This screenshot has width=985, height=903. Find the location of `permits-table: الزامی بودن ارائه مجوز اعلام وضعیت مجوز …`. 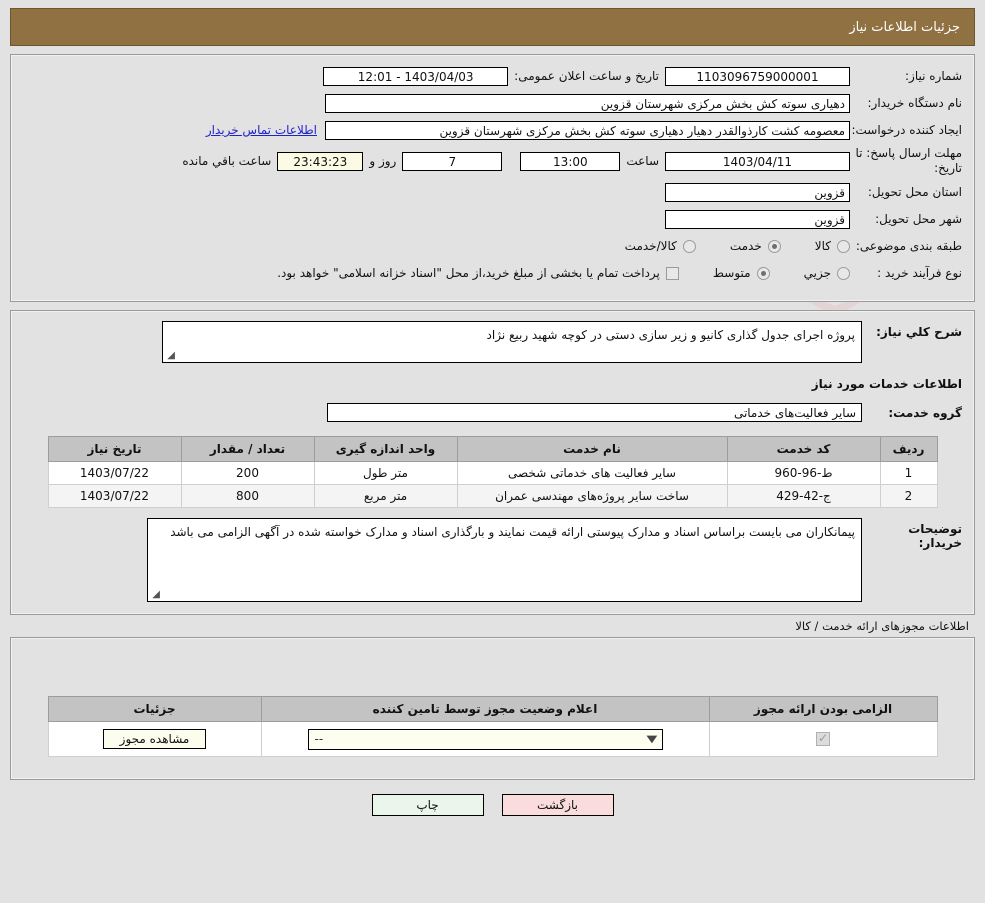

permits-table: الزامی بودن ارائه مجوز اعلام وضعیت مجوز … is located at coordinates (492, 726).